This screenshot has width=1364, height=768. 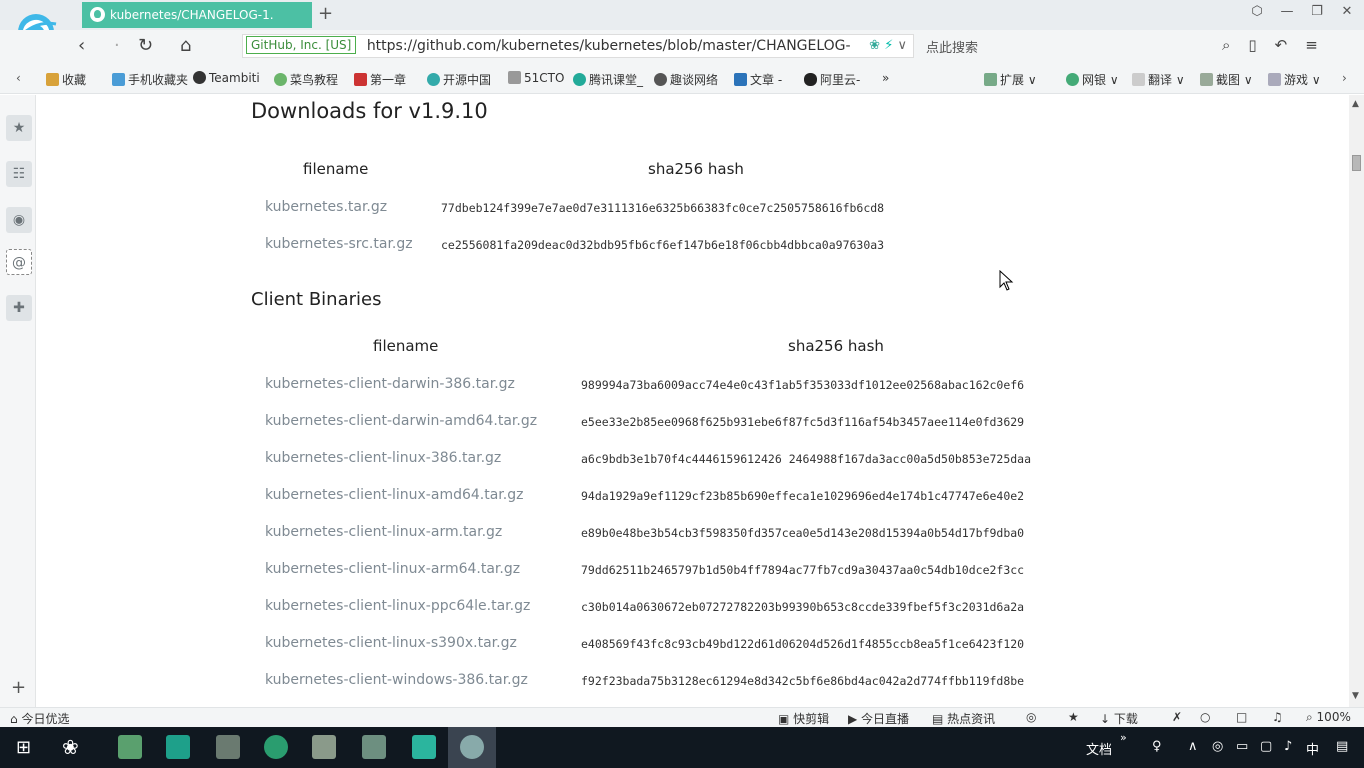 What do you see at coordinates (1311, 45) in the screenshot?
I see `menu-icon: ≡` at bounding box center [1311, 45].